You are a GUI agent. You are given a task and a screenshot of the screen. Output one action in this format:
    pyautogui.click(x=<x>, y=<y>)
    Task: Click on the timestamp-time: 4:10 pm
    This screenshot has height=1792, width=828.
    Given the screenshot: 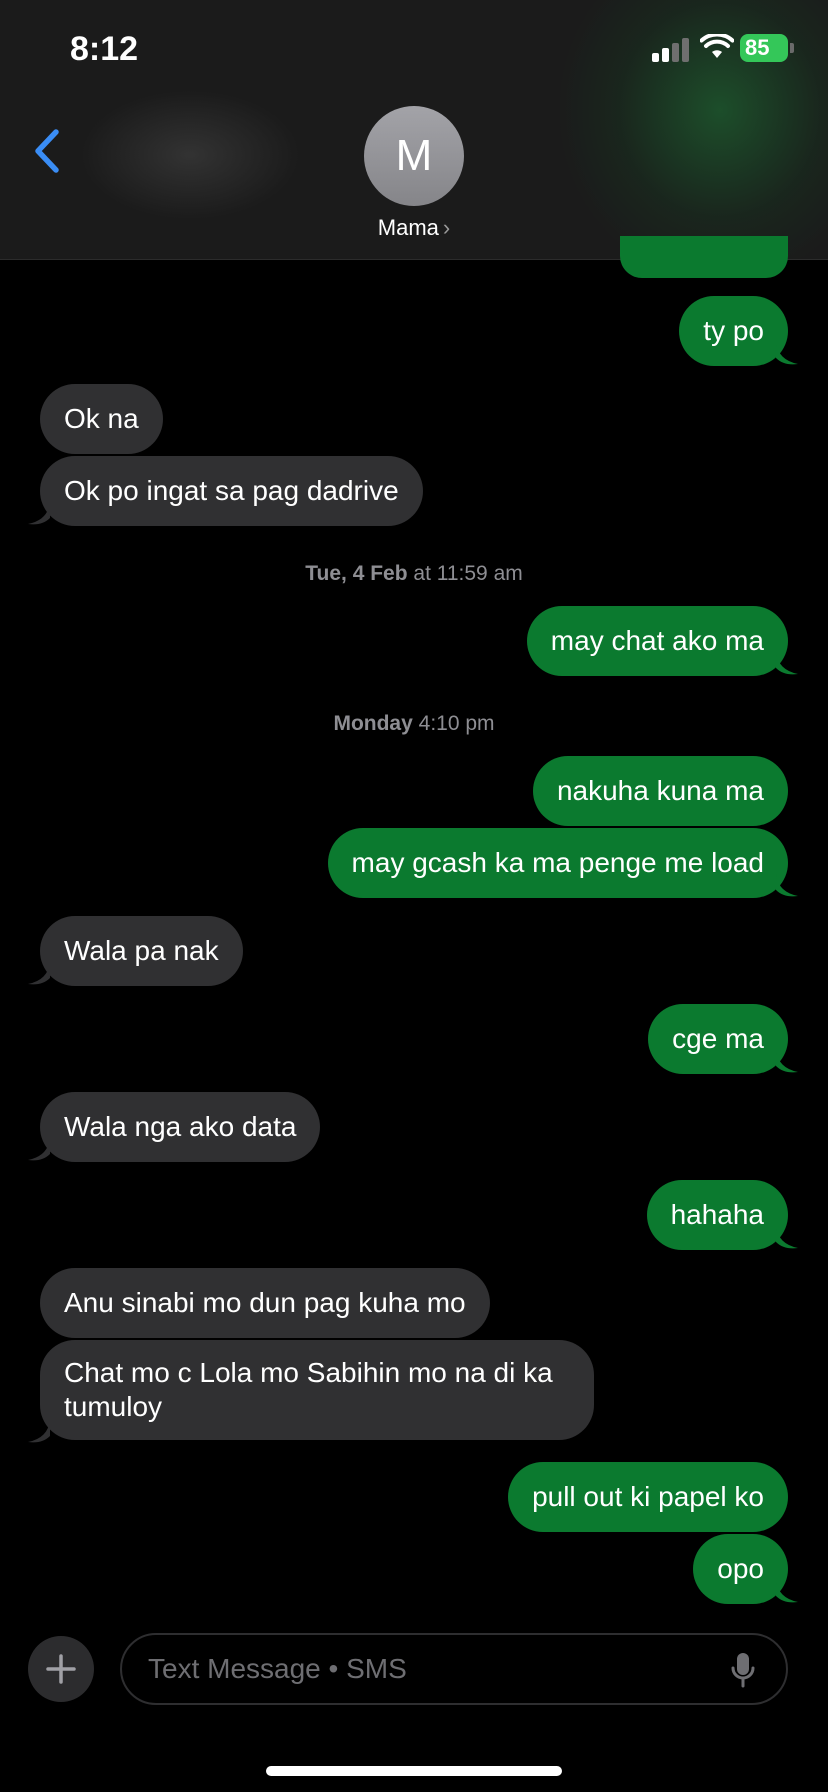 What is the action you would take?
    pyautogui.click(x=456, y=723)
    